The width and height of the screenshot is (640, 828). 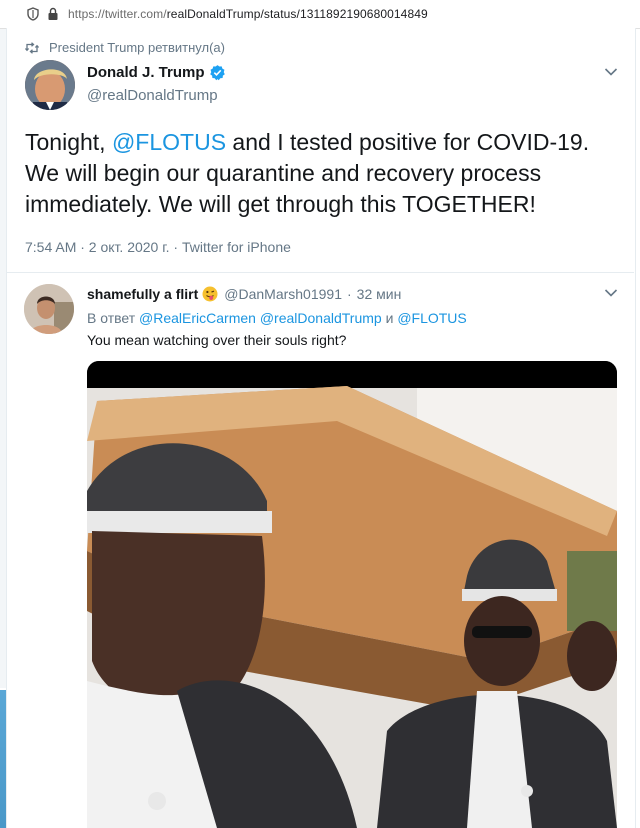 I want to click on tweet-menu-chevron-icon, so click(x=611, y=72).